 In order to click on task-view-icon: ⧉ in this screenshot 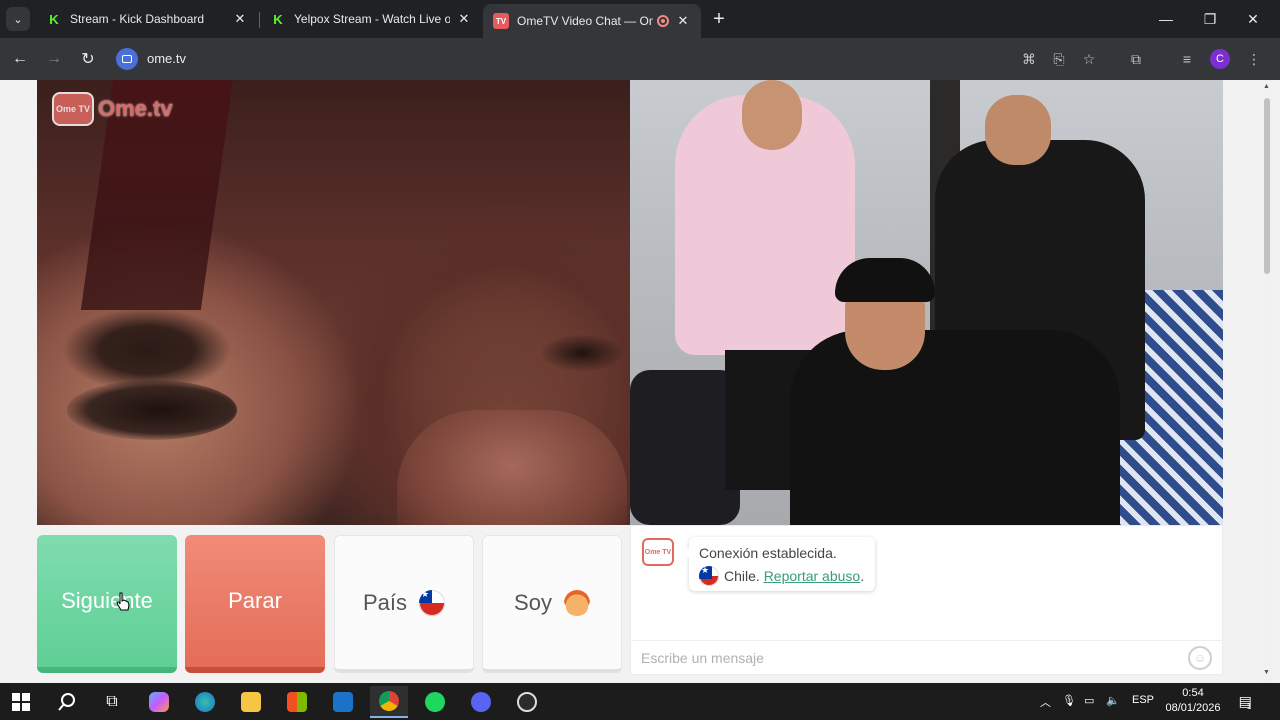, I will do `click(112, 701)`.